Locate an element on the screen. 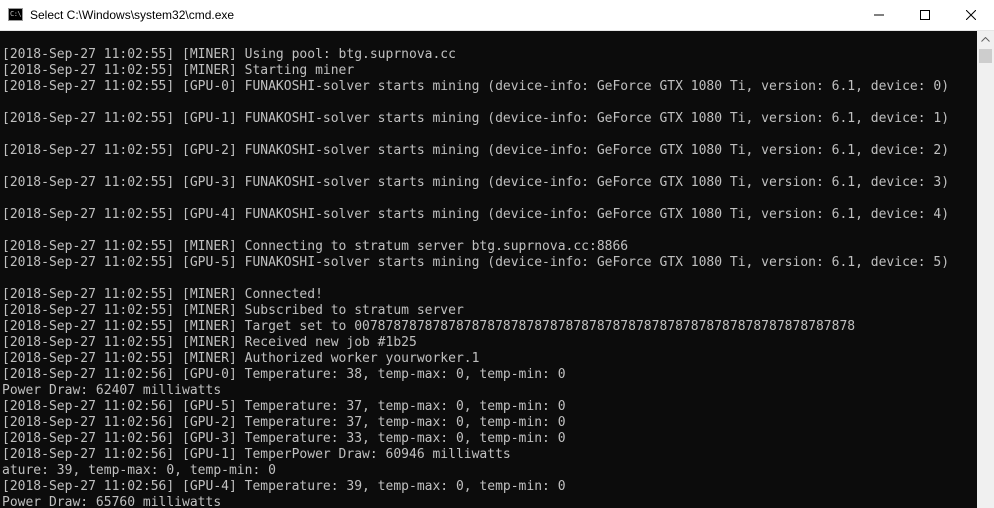 The height and width of the screenshot is (508, 994). close-button is located at coordinates (971, 15).